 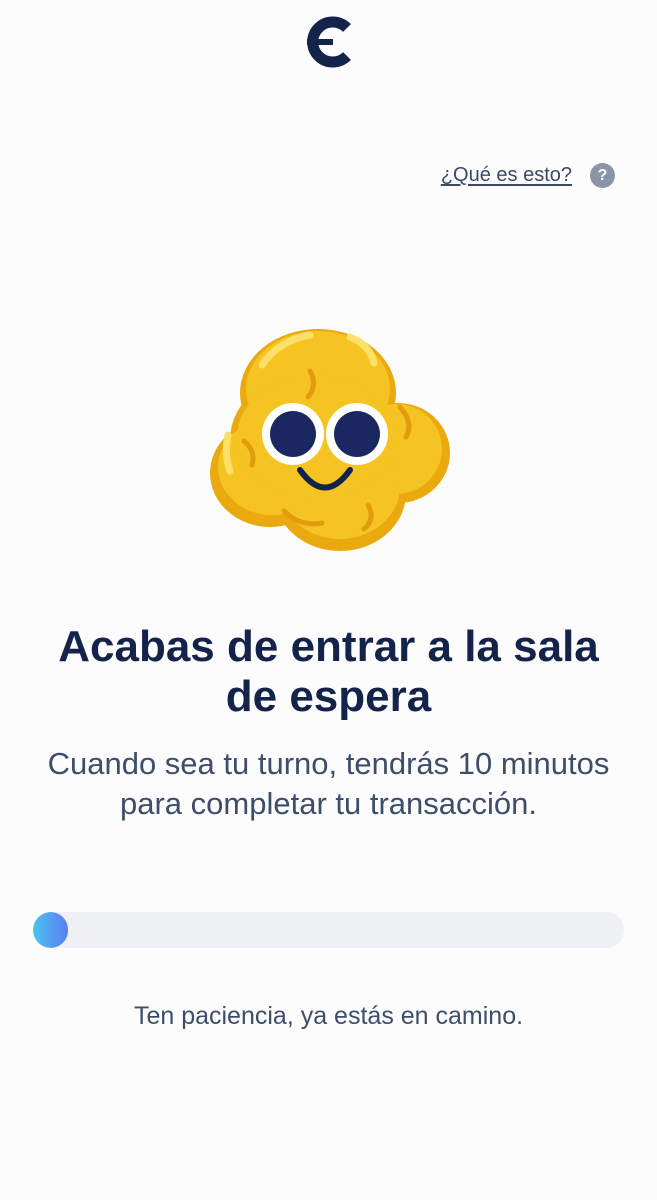 What do you see at coordinates (328, 671) in the screenshot?
I see `page-title: Acabas de entrar a la sala de espera` at bounding box center [328, 671].